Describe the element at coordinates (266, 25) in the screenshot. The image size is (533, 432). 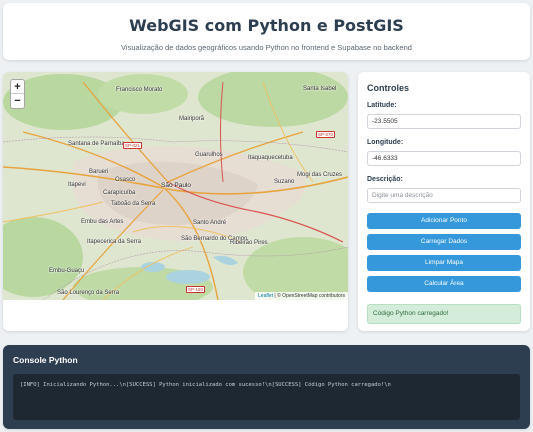
I see `page-title: WebGIS com Python e PostGIS` at that location.